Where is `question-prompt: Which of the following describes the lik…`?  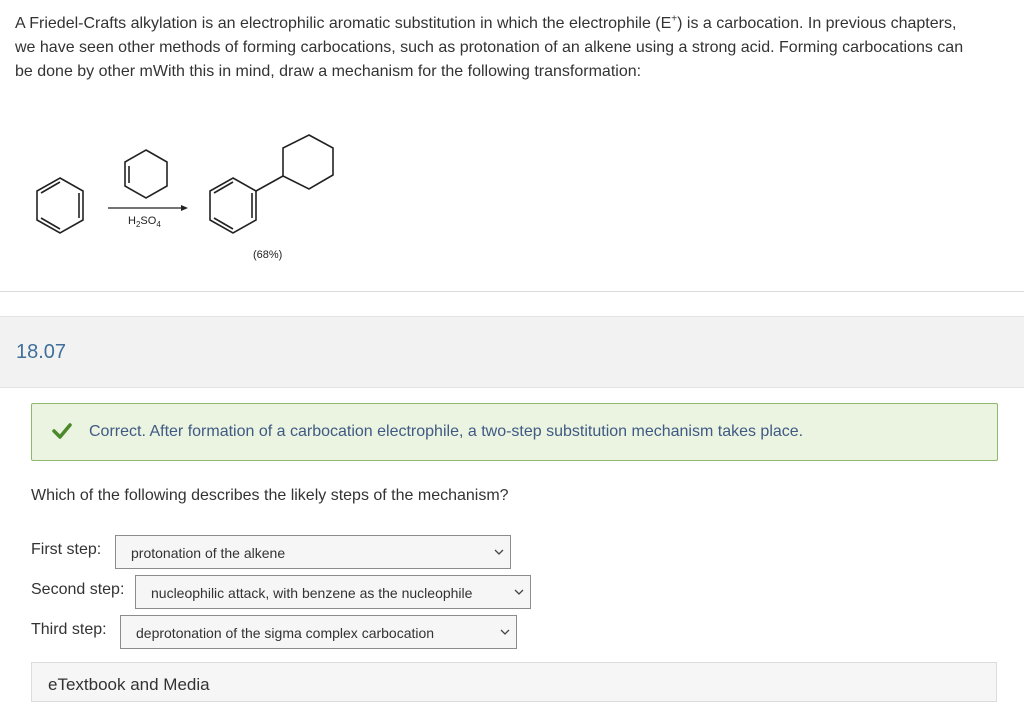 question-prompt: Which of the following describes the lik… is located at coordinates (270, 495).